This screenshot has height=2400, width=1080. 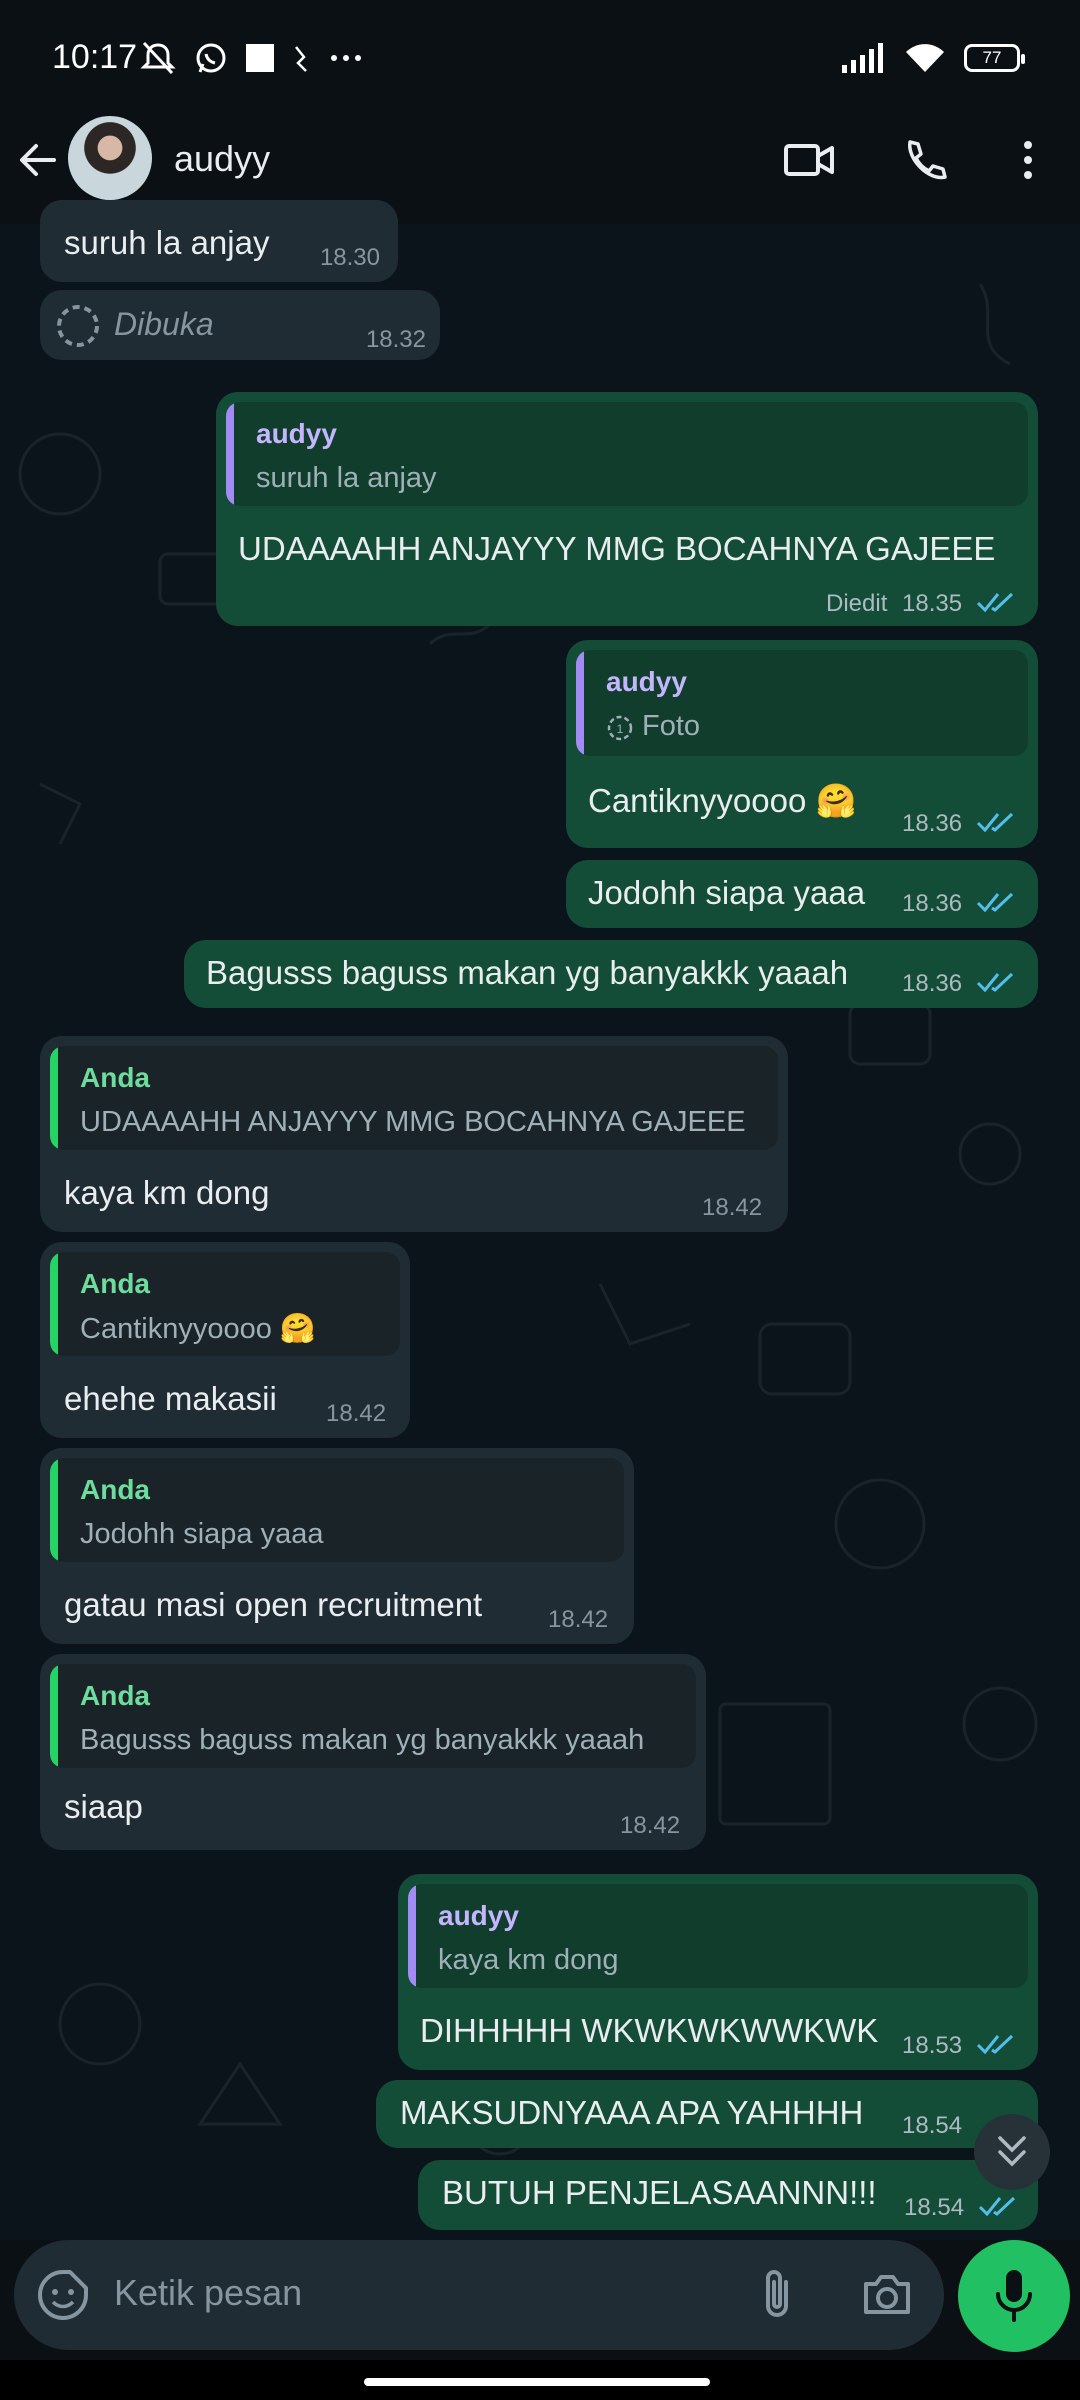 I want to click on battery-icon: 77, so click(x=994, y=58).